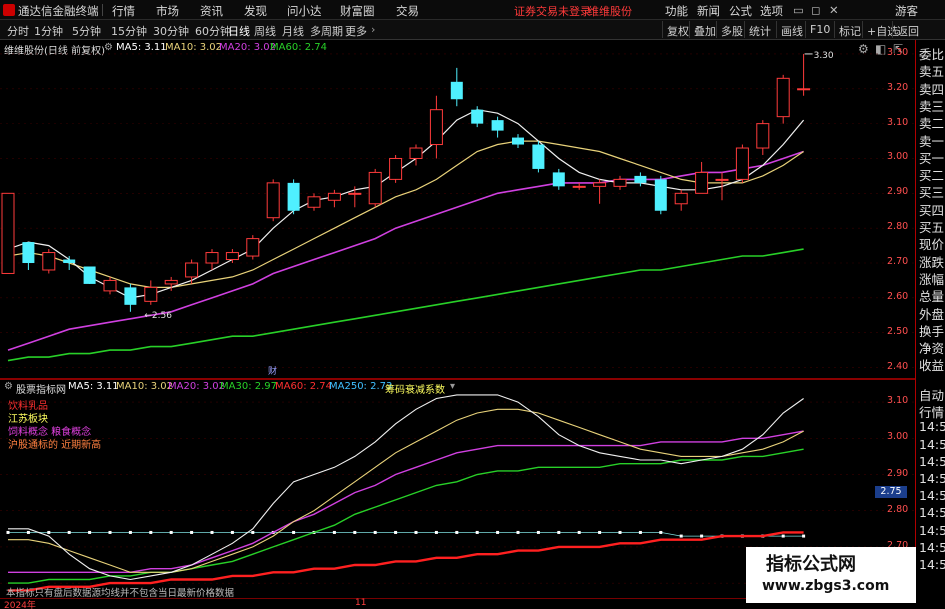 Image resolution: width=945 pixels, height=609 pixels. I want to click on f10-button: F10, so click(819, 29).